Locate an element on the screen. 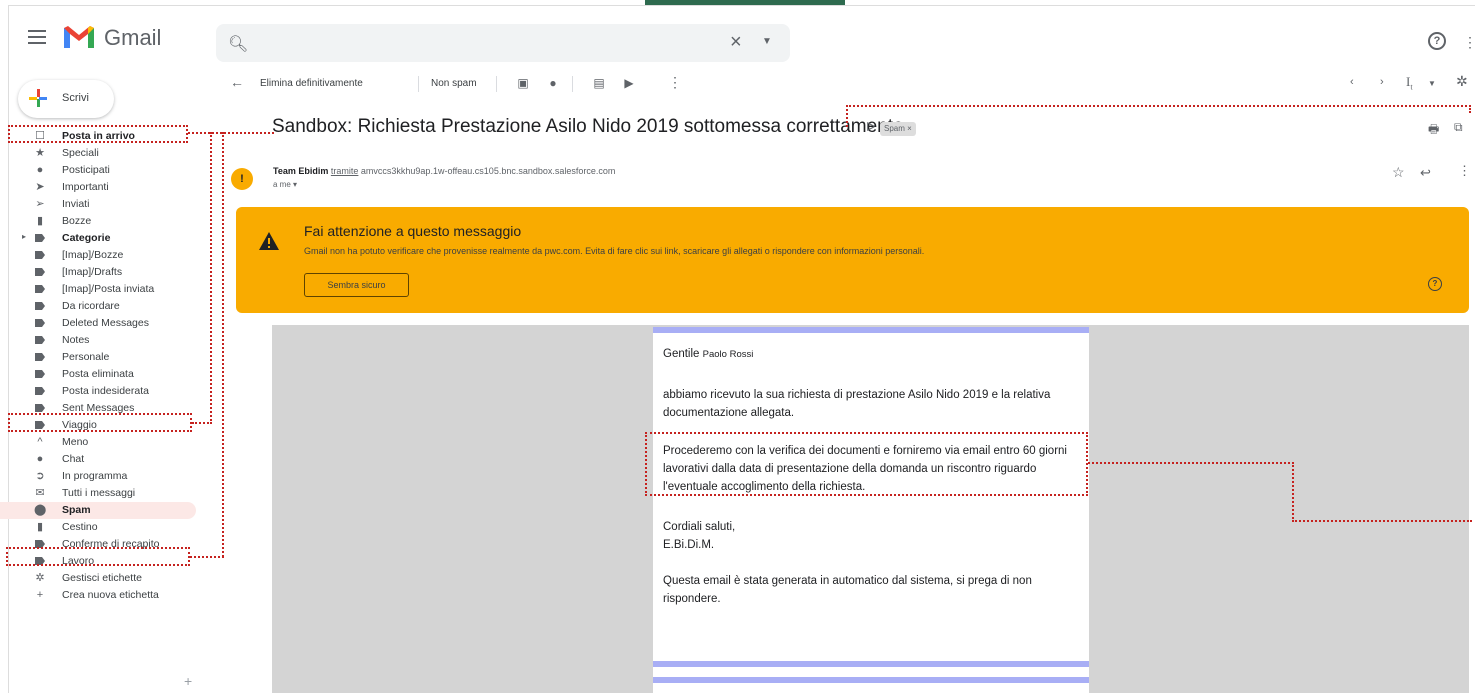  move-to-icon: ▤ is located at coordinates (599, 83).